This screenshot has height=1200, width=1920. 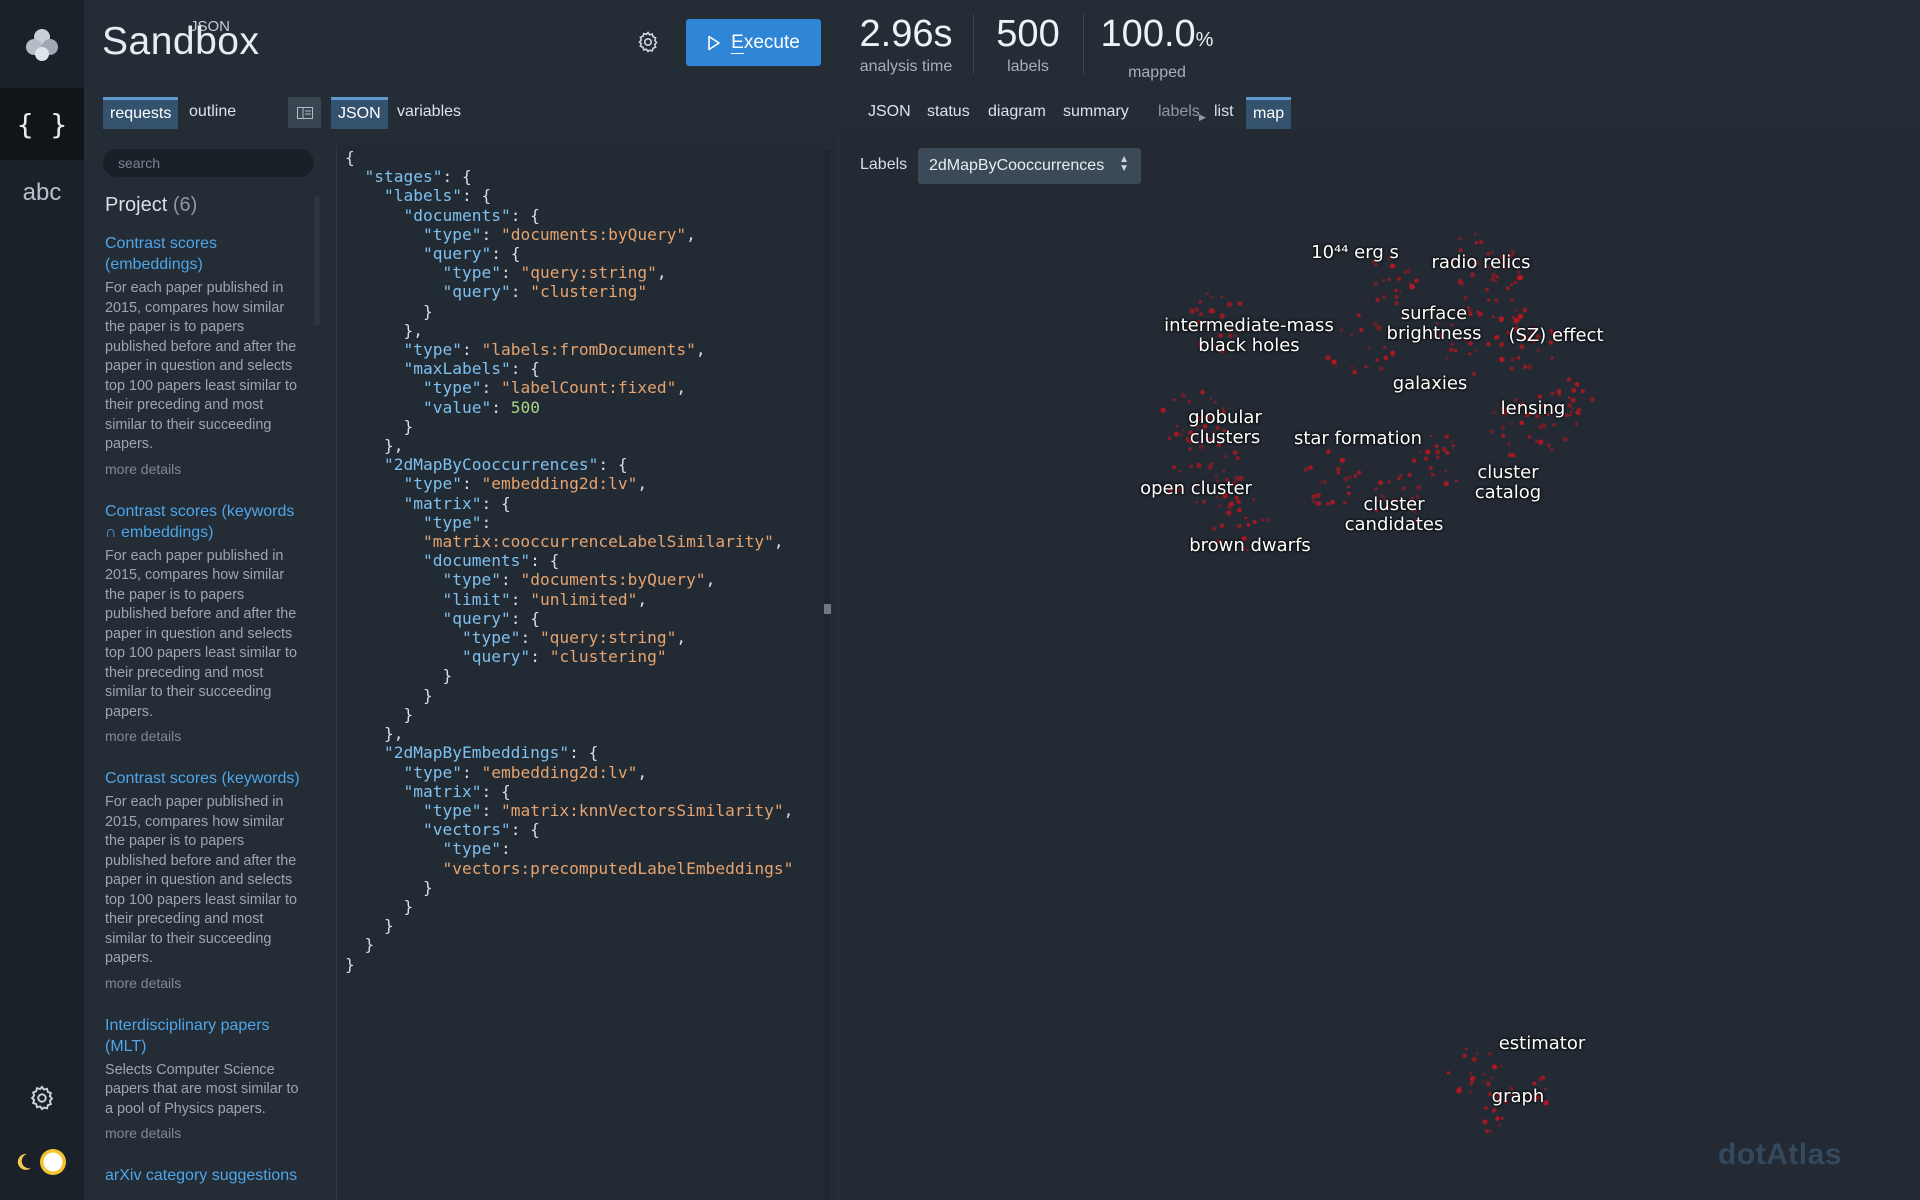 I want to click on execute-label: Execute, so click(x=765, y=42).